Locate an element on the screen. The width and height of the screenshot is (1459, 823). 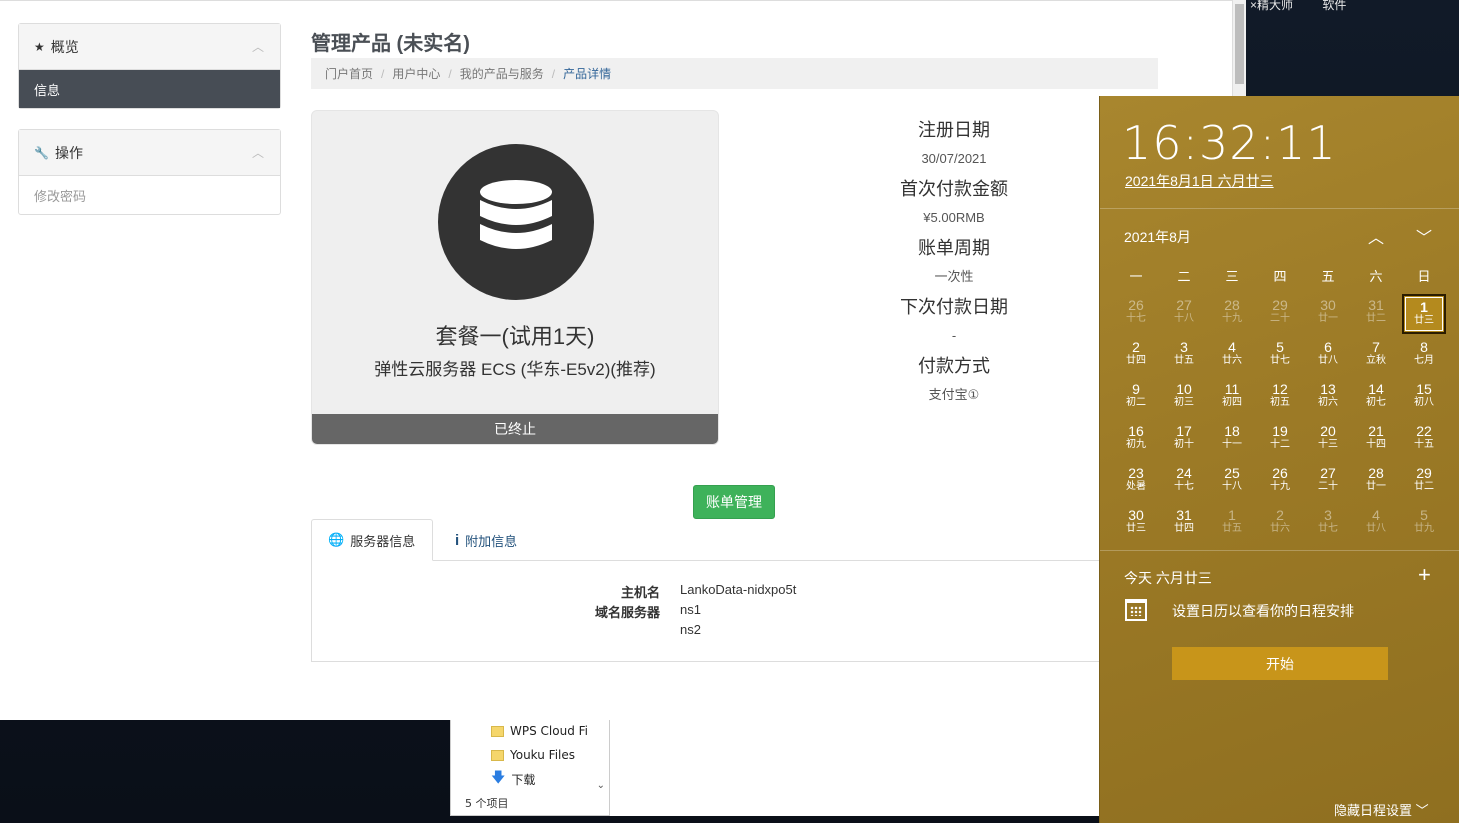
scrollbar-thumb is located at coordinates (1239, 44).